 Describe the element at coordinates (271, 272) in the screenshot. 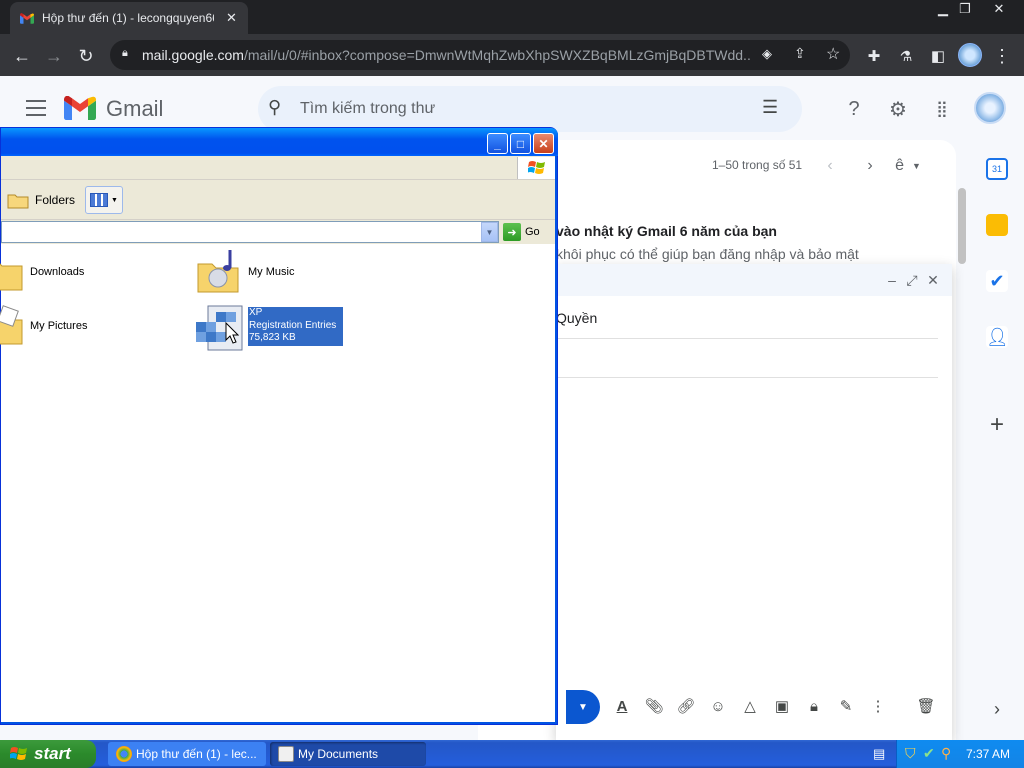

I see `item-label: My Music` at that location.